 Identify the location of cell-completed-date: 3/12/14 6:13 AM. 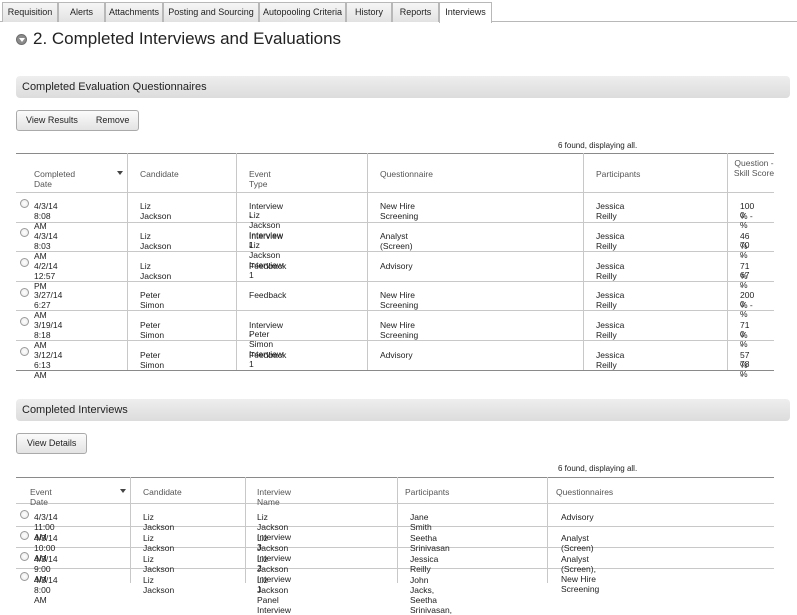
(48, 365).